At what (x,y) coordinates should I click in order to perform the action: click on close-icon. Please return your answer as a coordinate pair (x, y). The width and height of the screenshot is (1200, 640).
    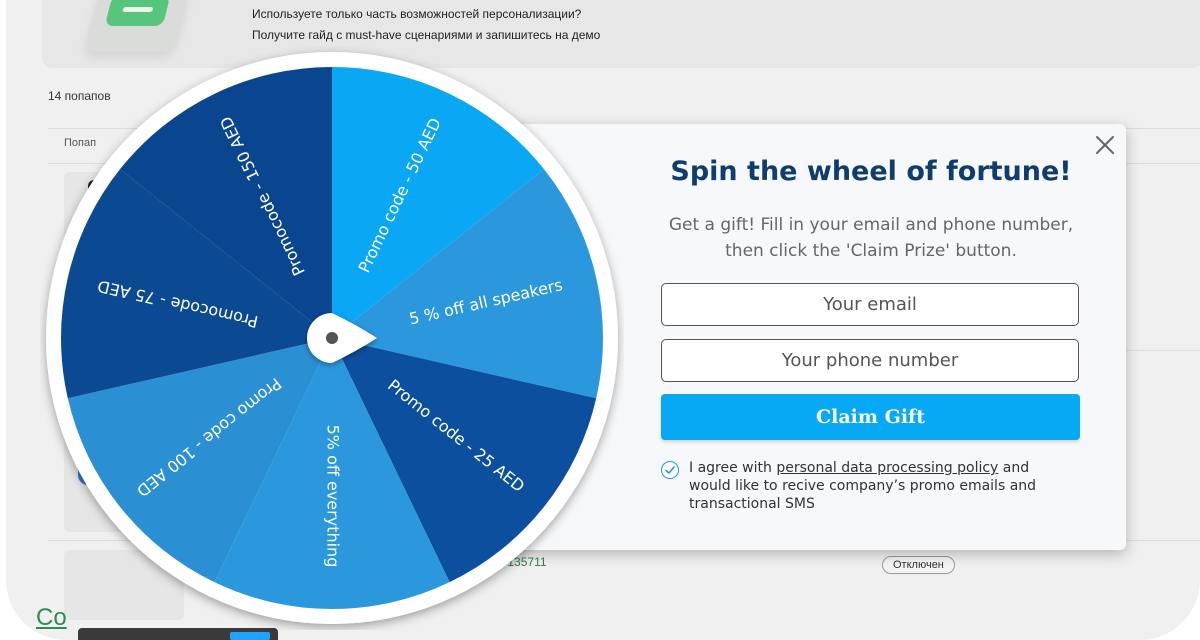
    Looking at the image, I should click on (1105, 145).